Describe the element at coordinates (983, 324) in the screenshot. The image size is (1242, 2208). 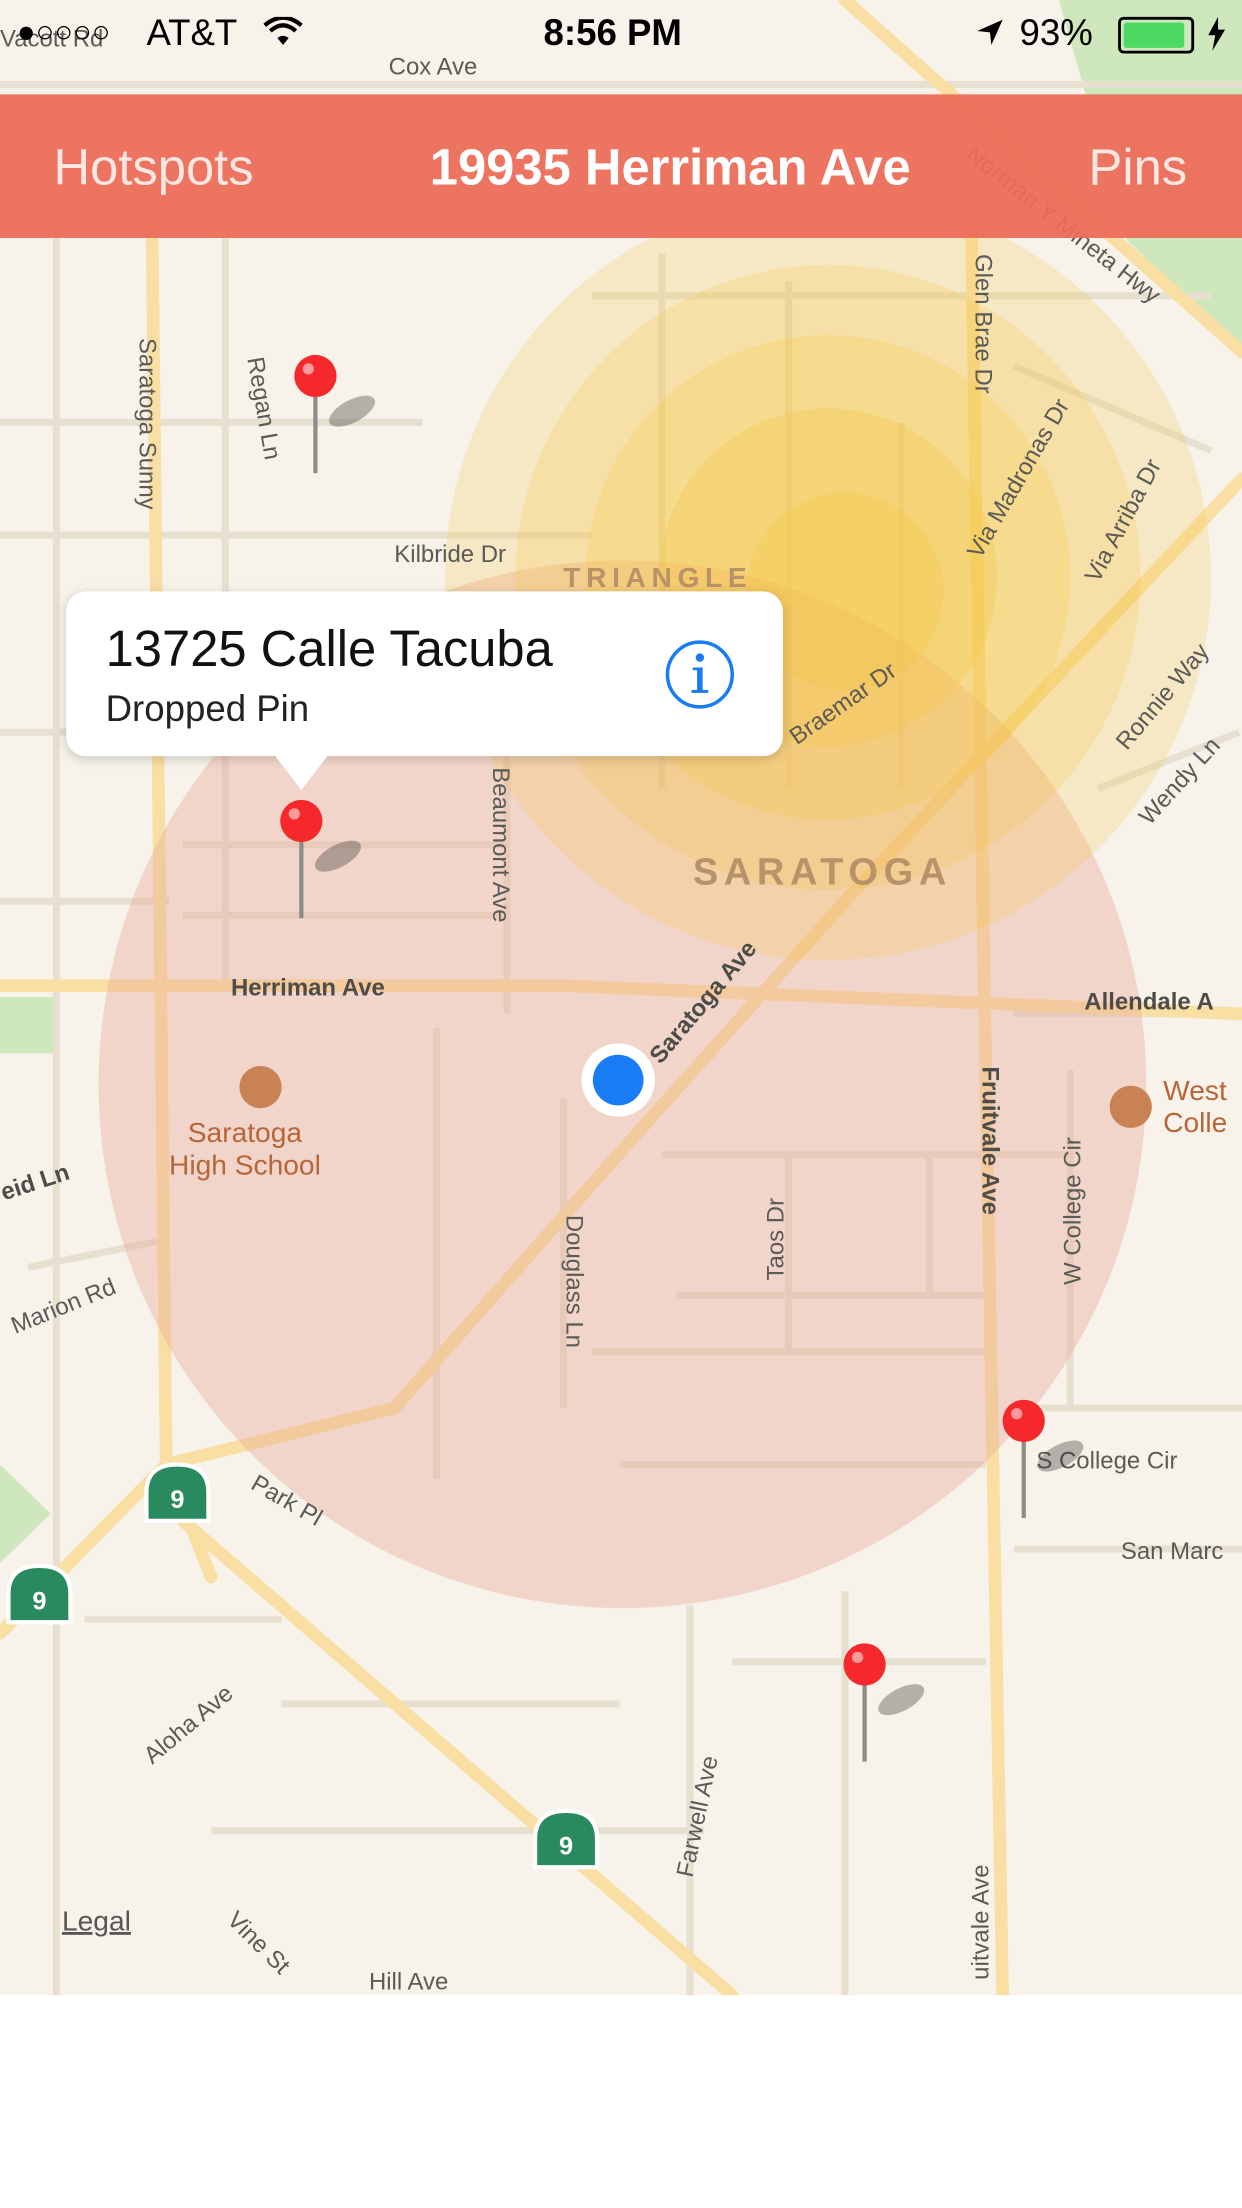
I see `street-label-glen-brae: Glen Brae Dr` at that location.